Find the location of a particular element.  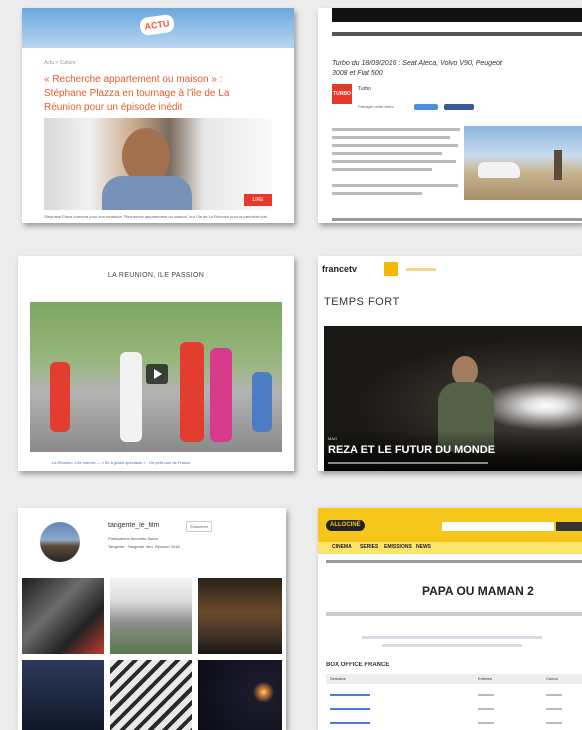

breadcrumb: Actu > Culture is located at coordinates (60, 63).